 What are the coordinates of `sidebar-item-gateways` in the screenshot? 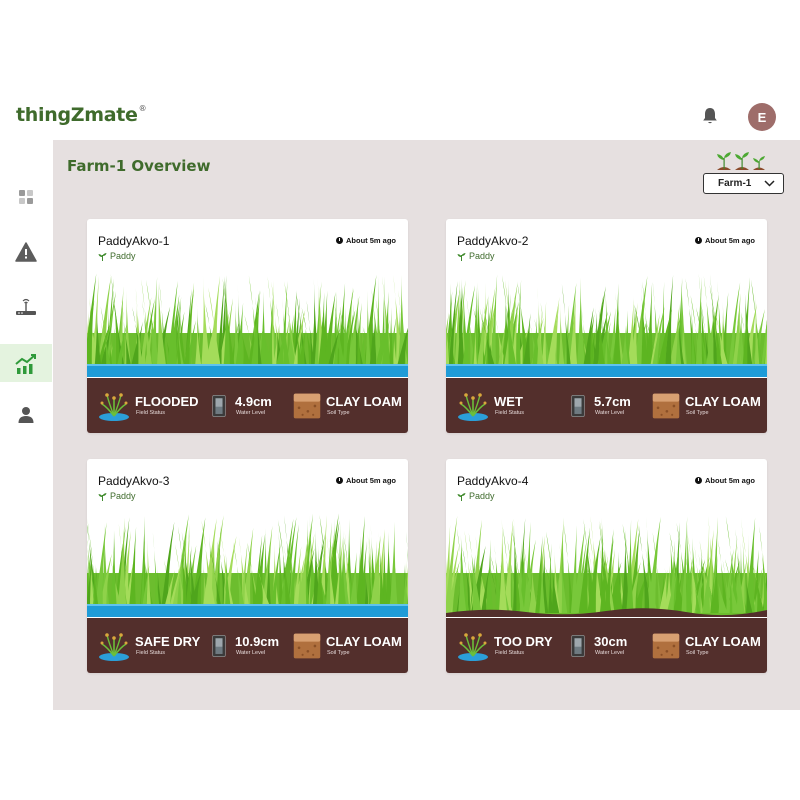 It's located at (26, 307).